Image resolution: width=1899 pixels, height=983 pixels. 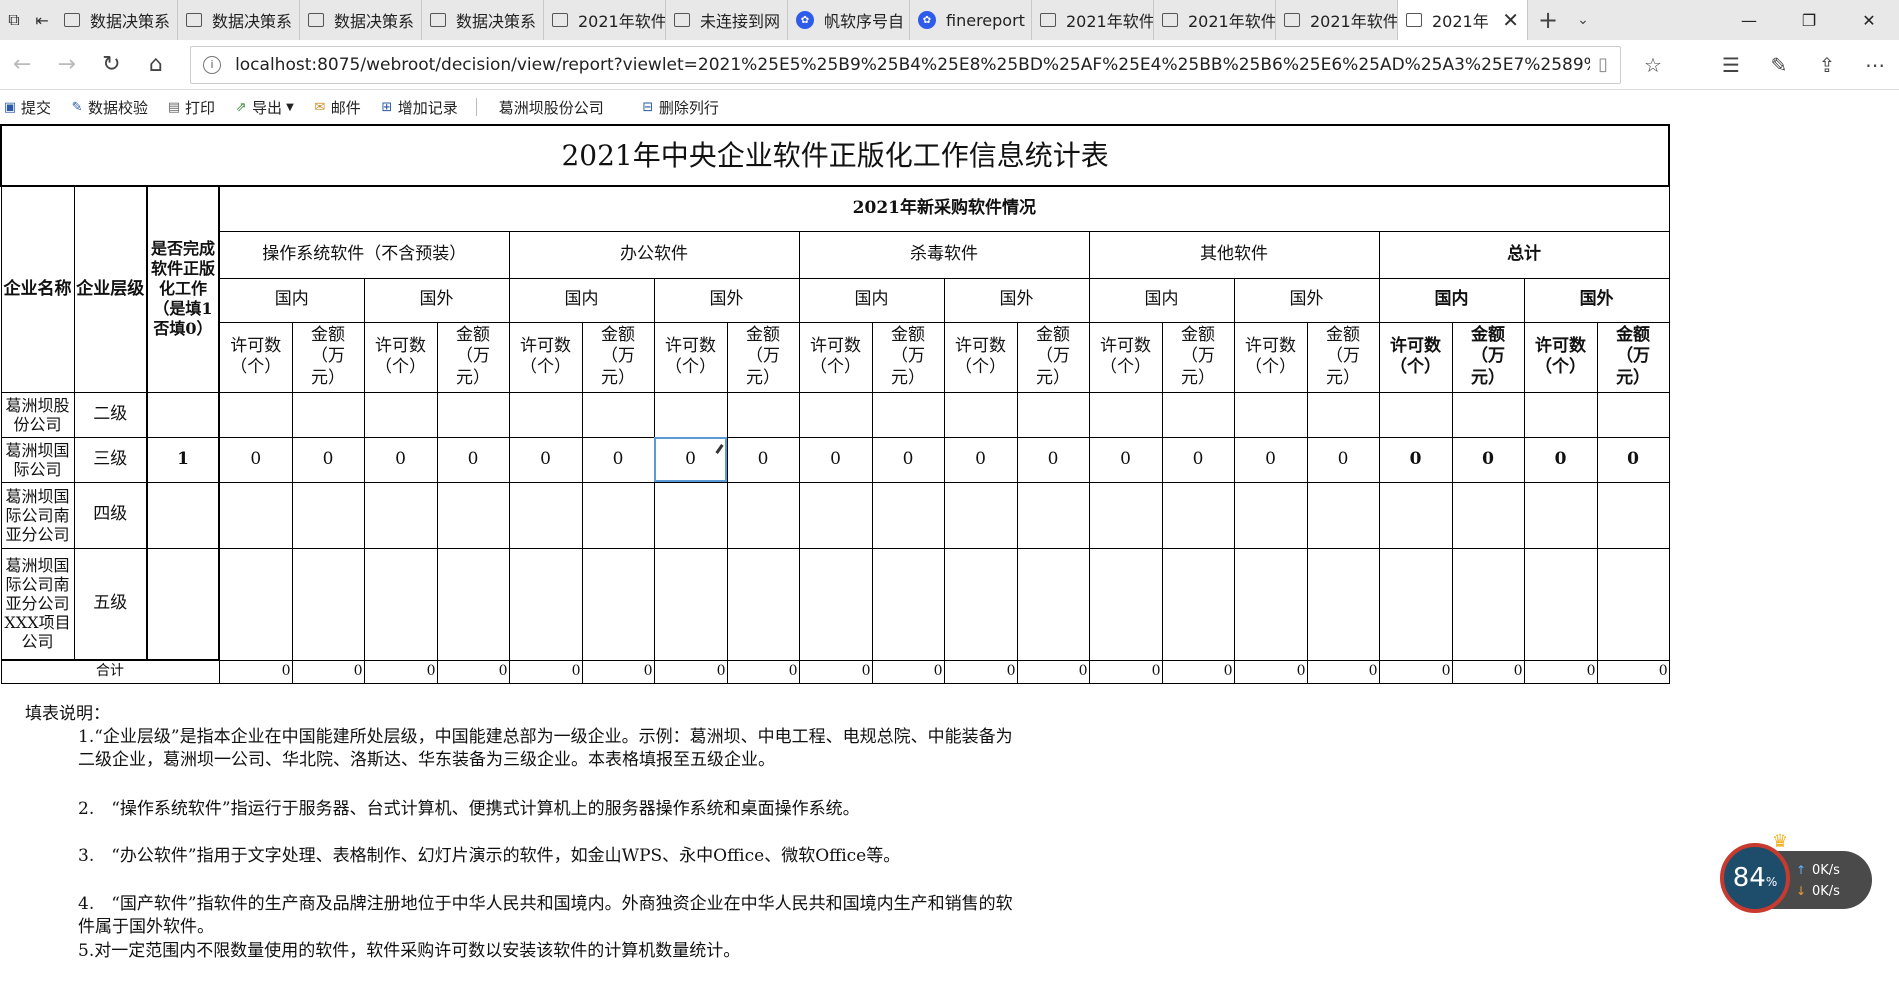 I want to click on pen-icon: ✎, so click(x=1779, y=65).